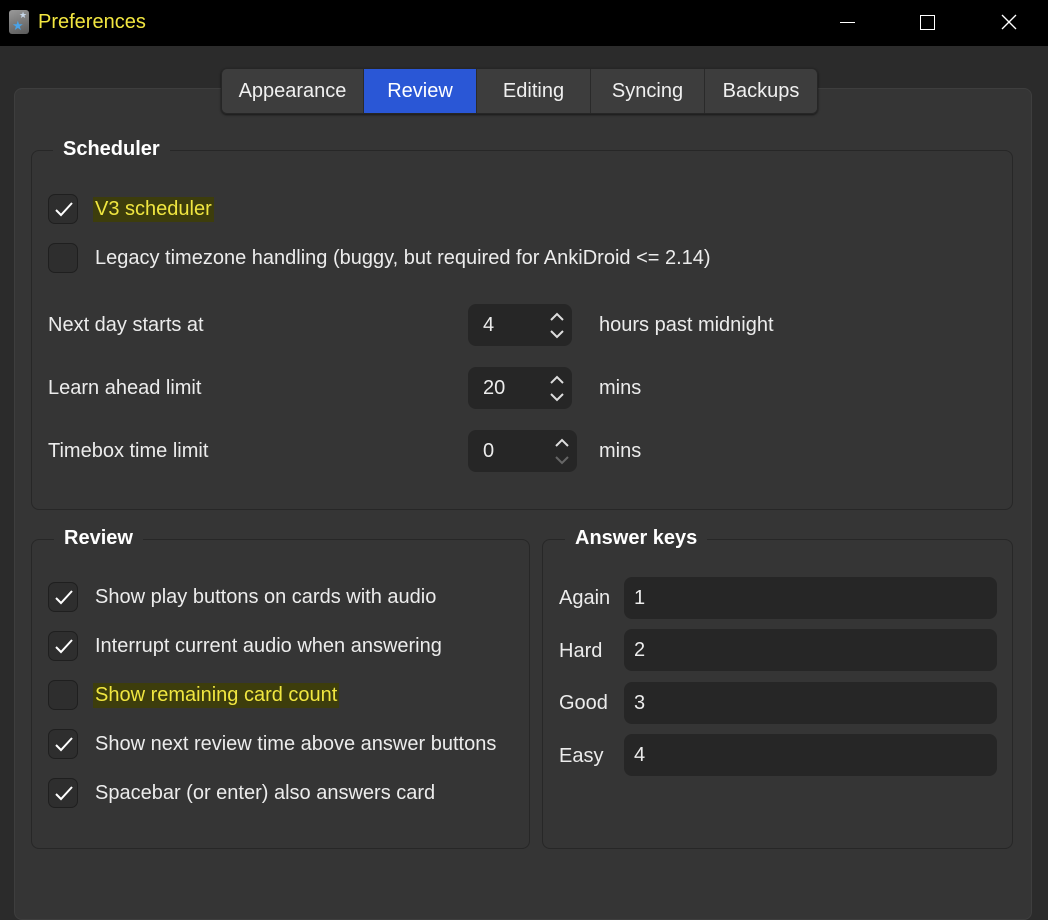 This screenshot has height=920, width=1048. Describe the element at coordinates (126, 325) in the screenshot. I see `next-day-starts-label: Next day starts at` at that location.